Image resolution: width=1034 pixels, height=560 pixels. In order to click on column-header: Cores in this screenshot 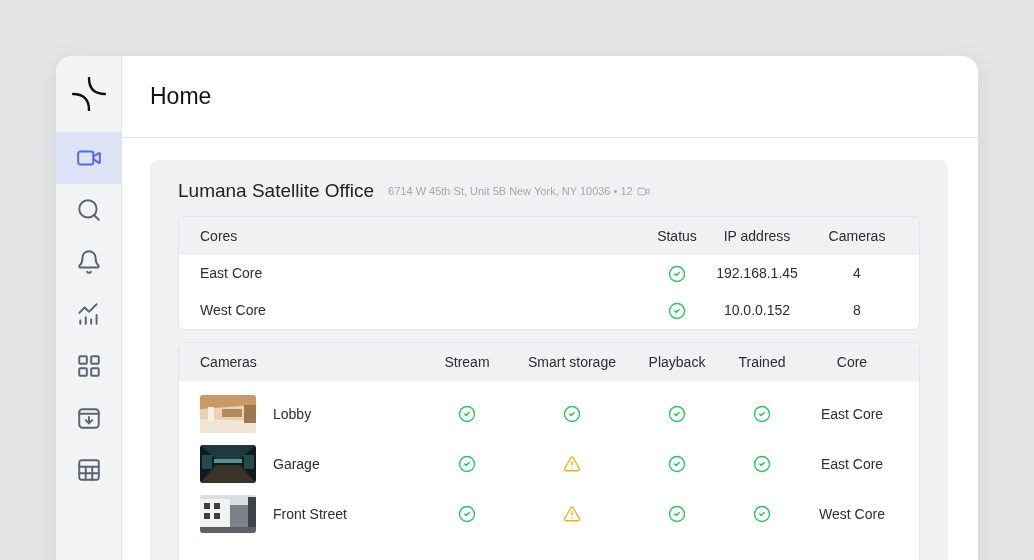, I will do `click(219, 236)`.